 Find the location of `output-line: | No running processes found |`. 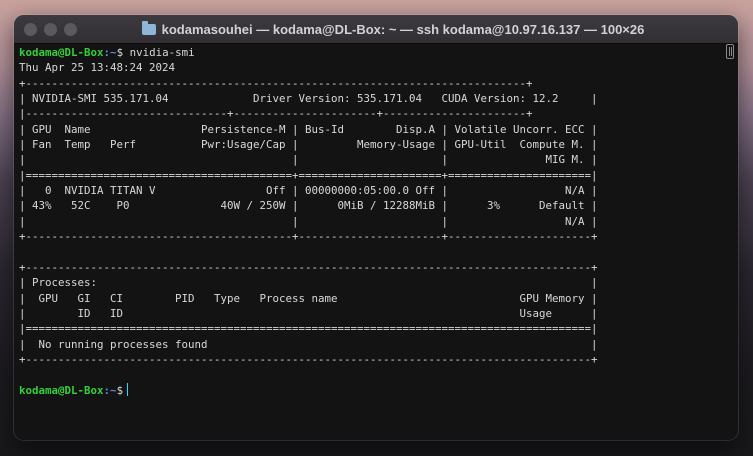

output-line: | No running processes found | is located at coordinates (308, 344).